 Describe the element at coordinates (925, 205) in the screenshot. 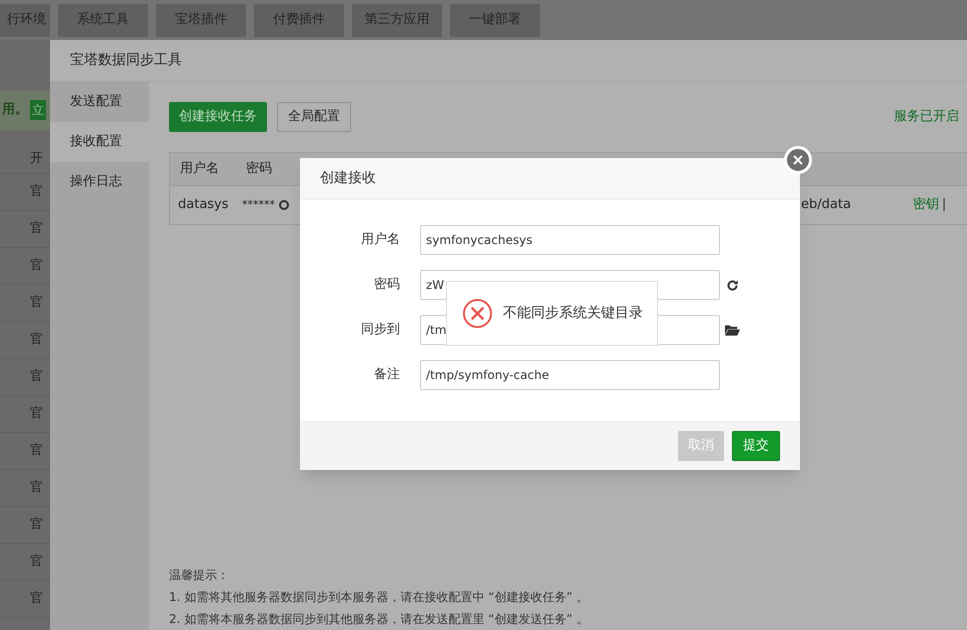

I see `key-link: 密钥` at that location.